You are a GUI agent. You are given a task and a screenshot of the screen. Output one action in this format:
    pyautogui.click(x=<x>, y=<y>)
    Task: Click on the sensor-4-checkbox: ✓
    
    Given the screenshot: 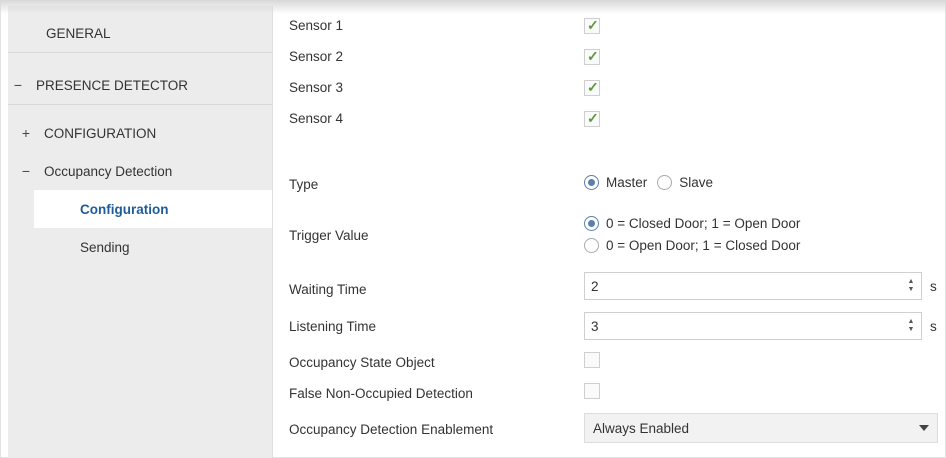 What is the action you would take?
    pyautogui.click(x=592, y=118)
    